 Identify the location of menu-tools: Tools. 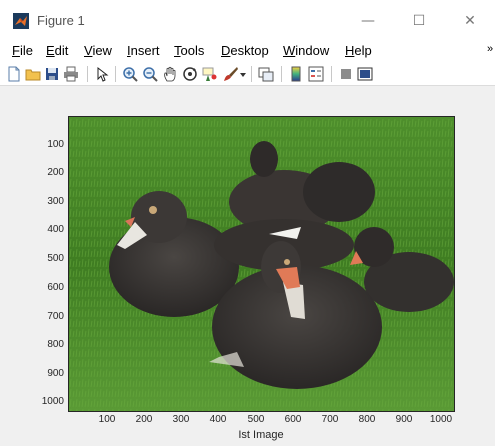
(189, 50).